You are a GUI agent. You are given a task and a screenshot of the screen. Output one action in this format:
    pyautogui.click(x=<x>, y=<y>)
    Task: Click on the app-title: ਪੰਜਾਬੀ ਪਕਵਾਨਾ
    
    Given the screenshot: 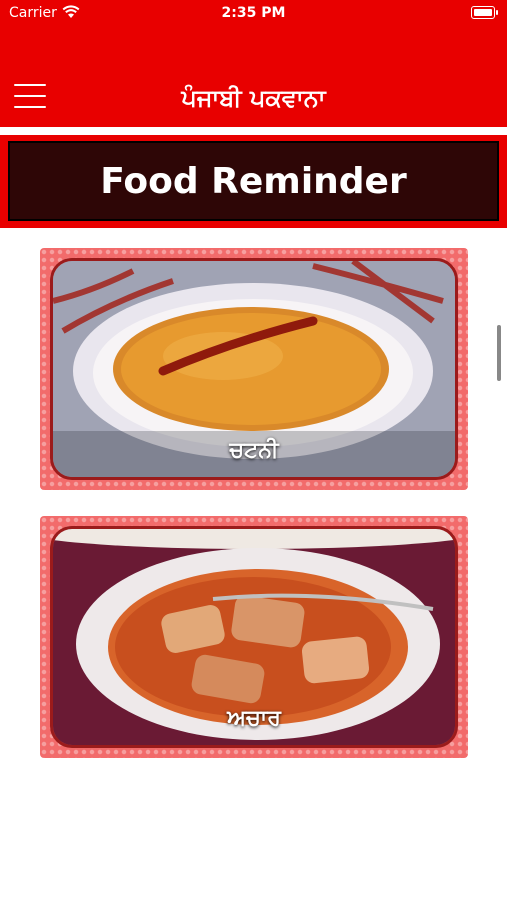 What is the action you would take?
    pyautogui.click(x=253, y=98)
    